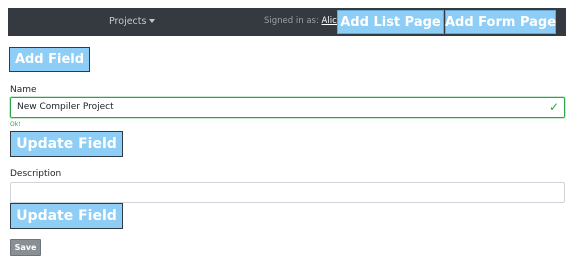 The height and width of the screenshot is (256, 566). Describe the element at coordinates (49, 59) in the screenshot. I see `add-field-button: Add Field` at that location.